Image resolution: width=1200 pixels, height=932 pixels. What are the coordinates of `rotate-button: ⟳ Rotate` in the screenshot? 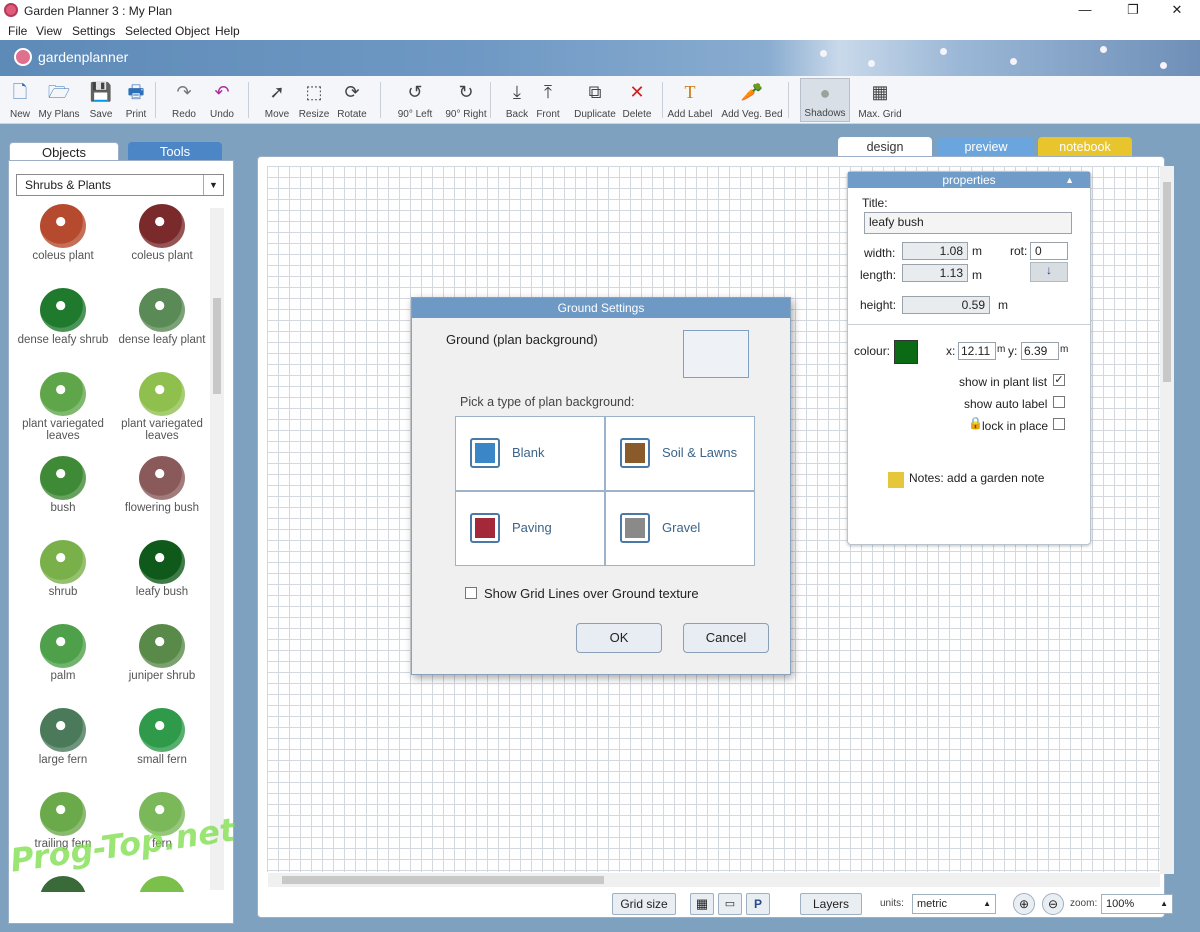 It's located at (352, 100).